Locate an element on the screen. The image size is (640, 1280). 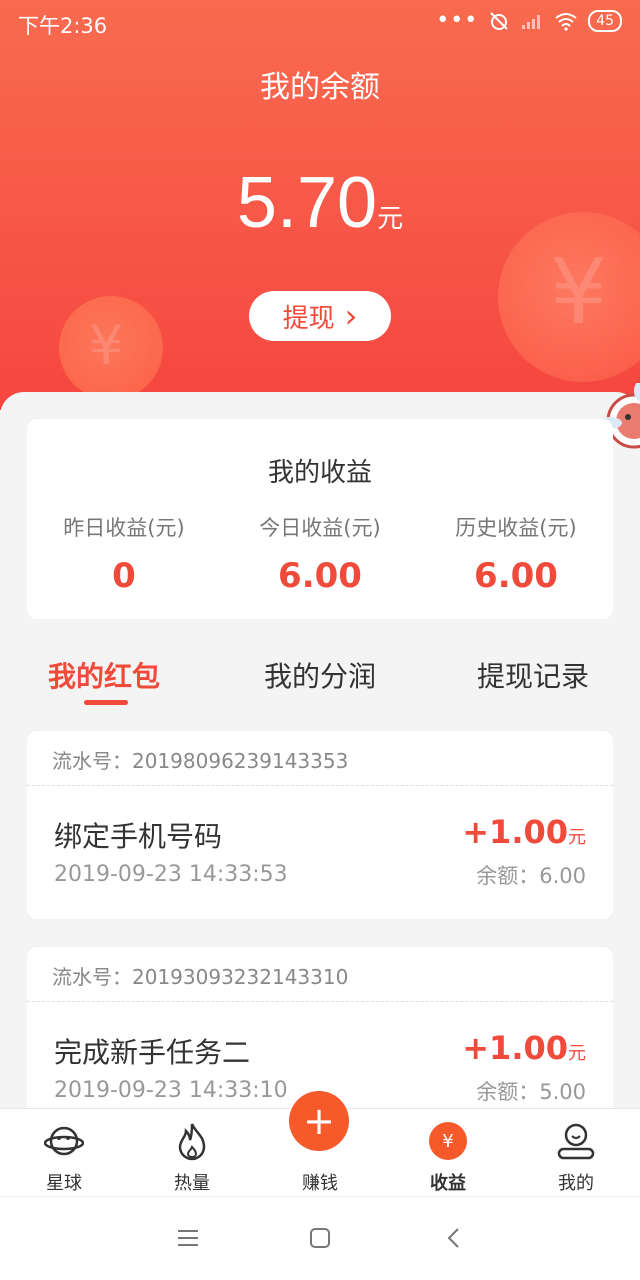
nav-label: 热量 is located at coordinates (192, 1183).